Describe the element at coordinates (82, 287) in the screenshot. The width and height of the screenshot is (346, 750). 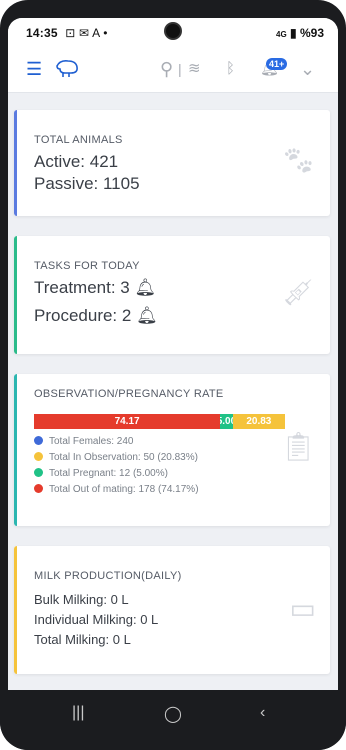
I see `treatment-count: Treatment: 3` at that location.